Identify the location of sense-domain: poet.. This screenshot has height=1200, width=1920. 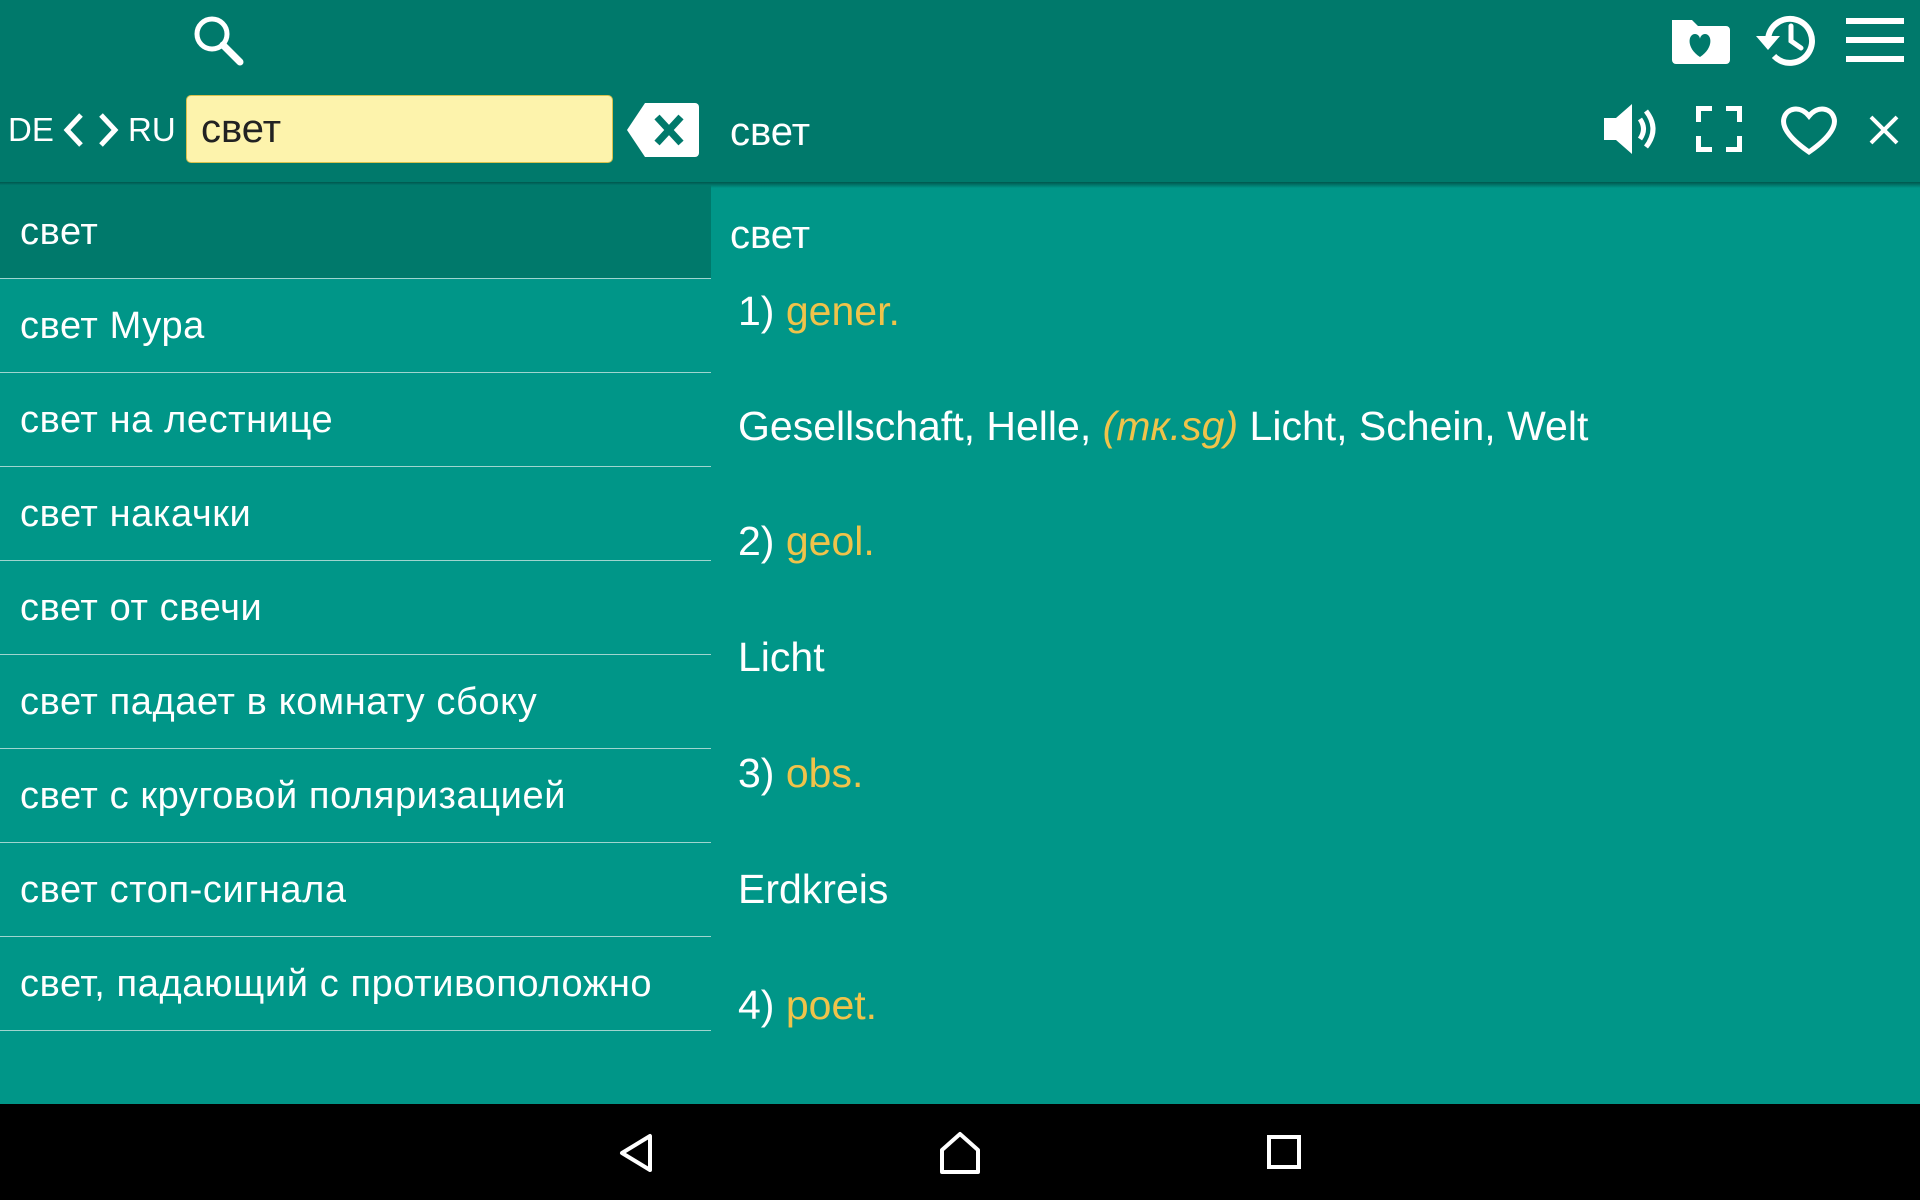
(831, 1005).